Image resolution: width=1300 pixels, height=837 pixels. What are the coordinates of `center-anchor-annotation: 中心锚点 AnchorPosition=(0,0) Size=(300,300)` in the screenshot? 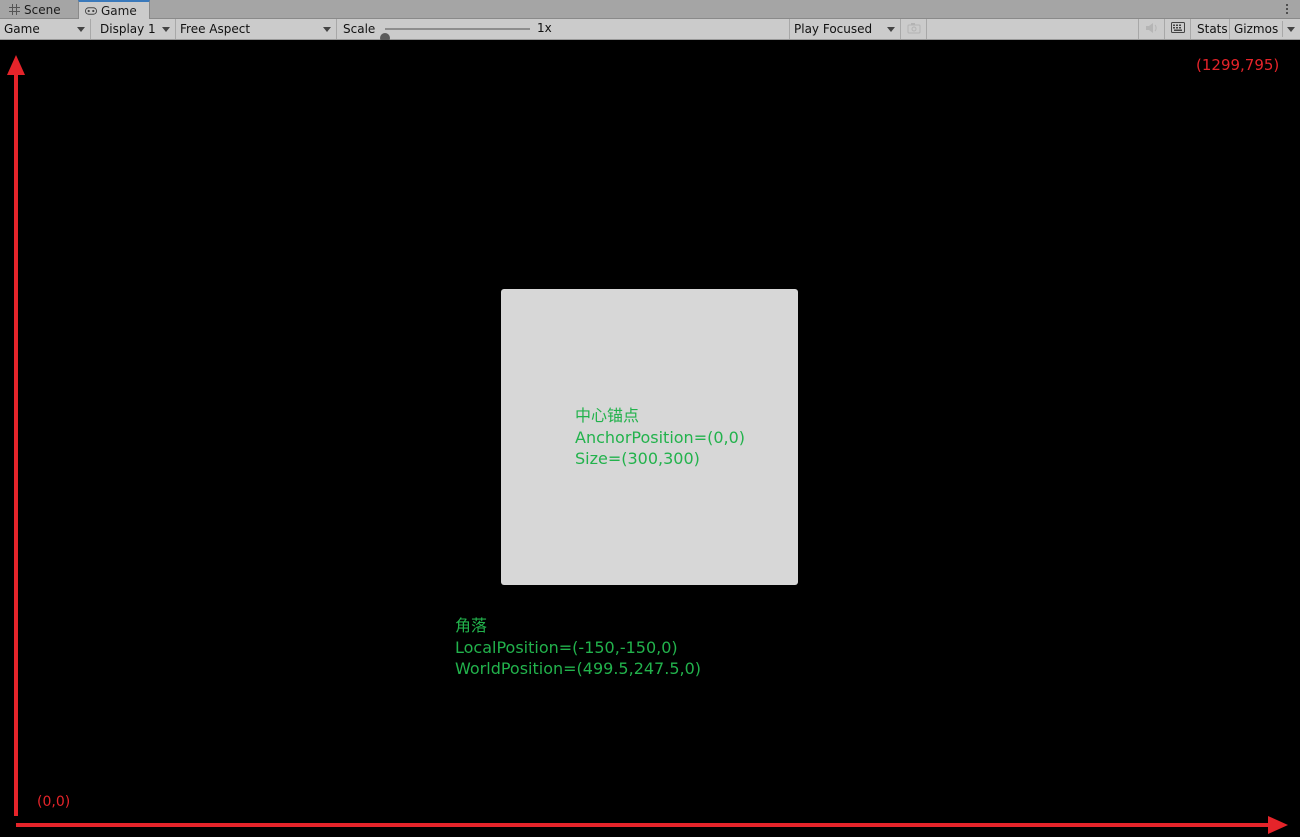 It's located at (660, 437).